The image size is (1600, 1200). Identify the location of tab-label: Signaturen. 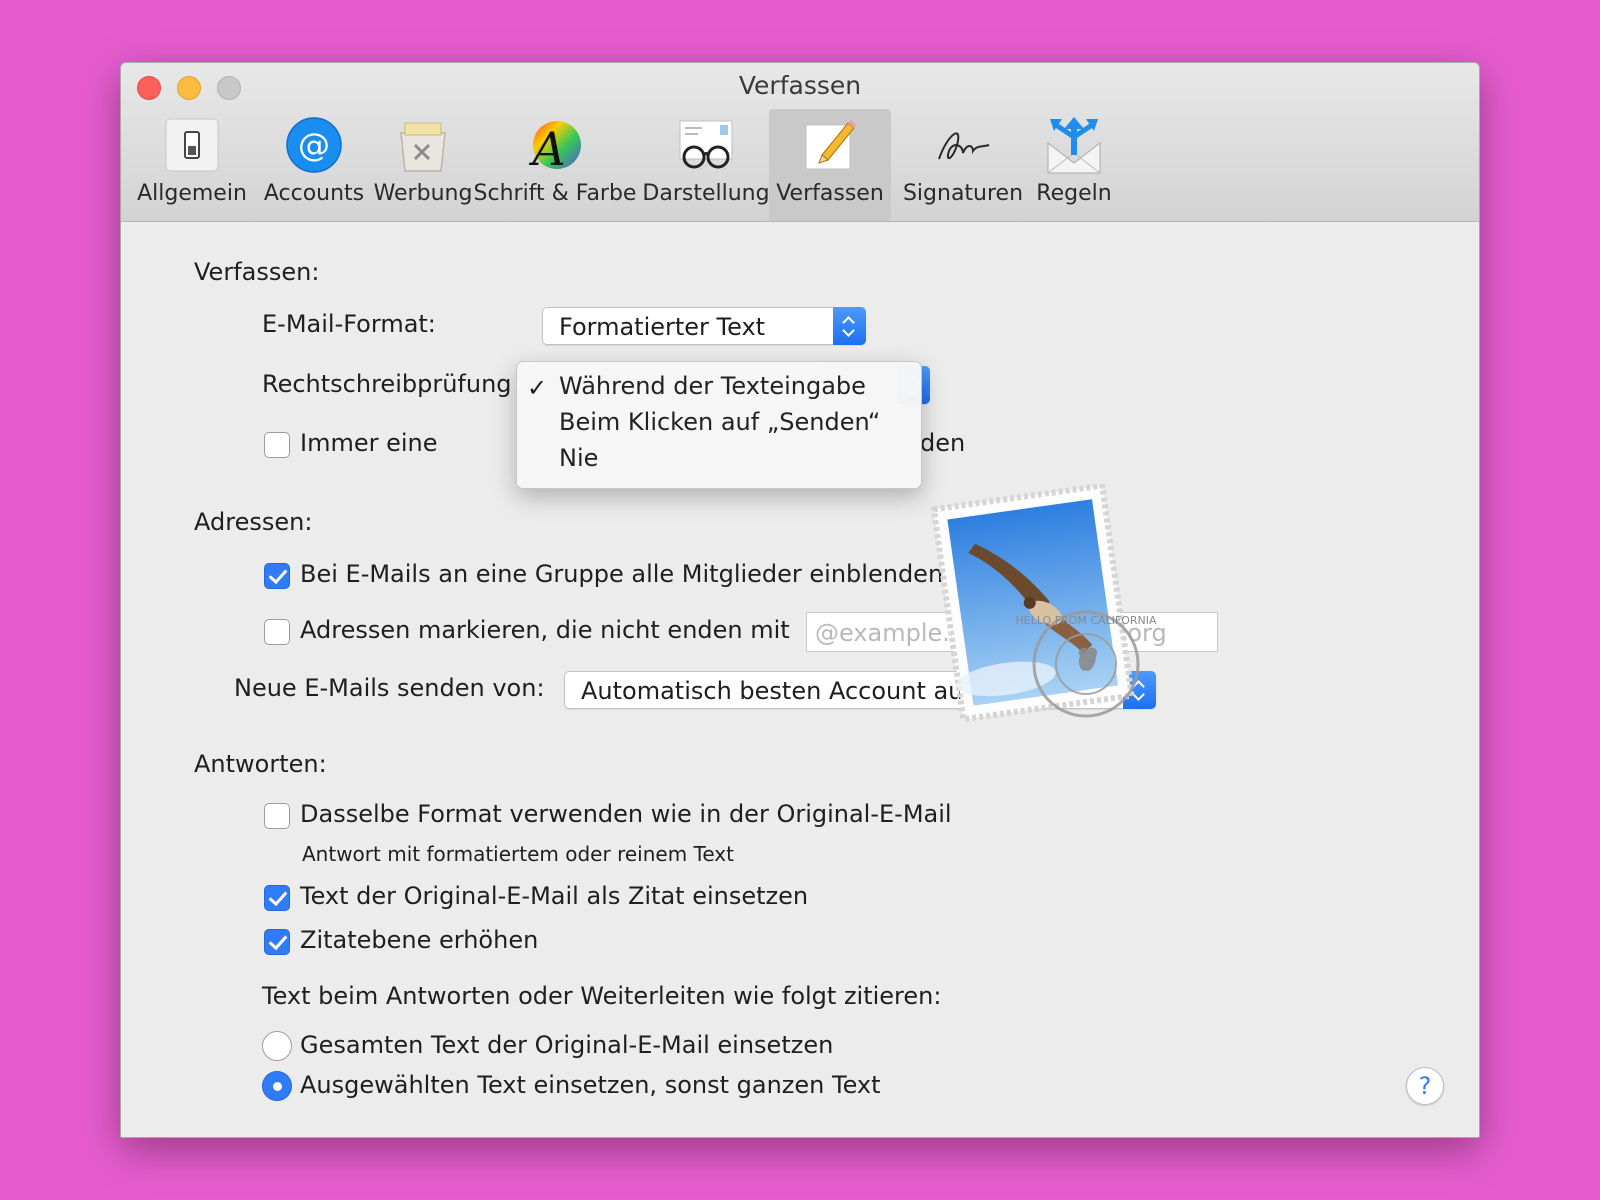
(963, 193).